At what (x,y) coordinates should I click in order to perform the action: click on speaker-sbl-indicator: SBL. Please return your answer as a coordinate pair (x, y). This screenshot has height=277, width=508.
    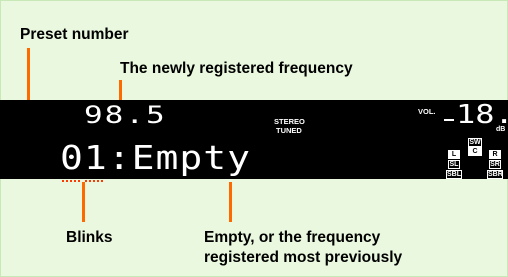
    Looking at the image, I should click on (454, 174).